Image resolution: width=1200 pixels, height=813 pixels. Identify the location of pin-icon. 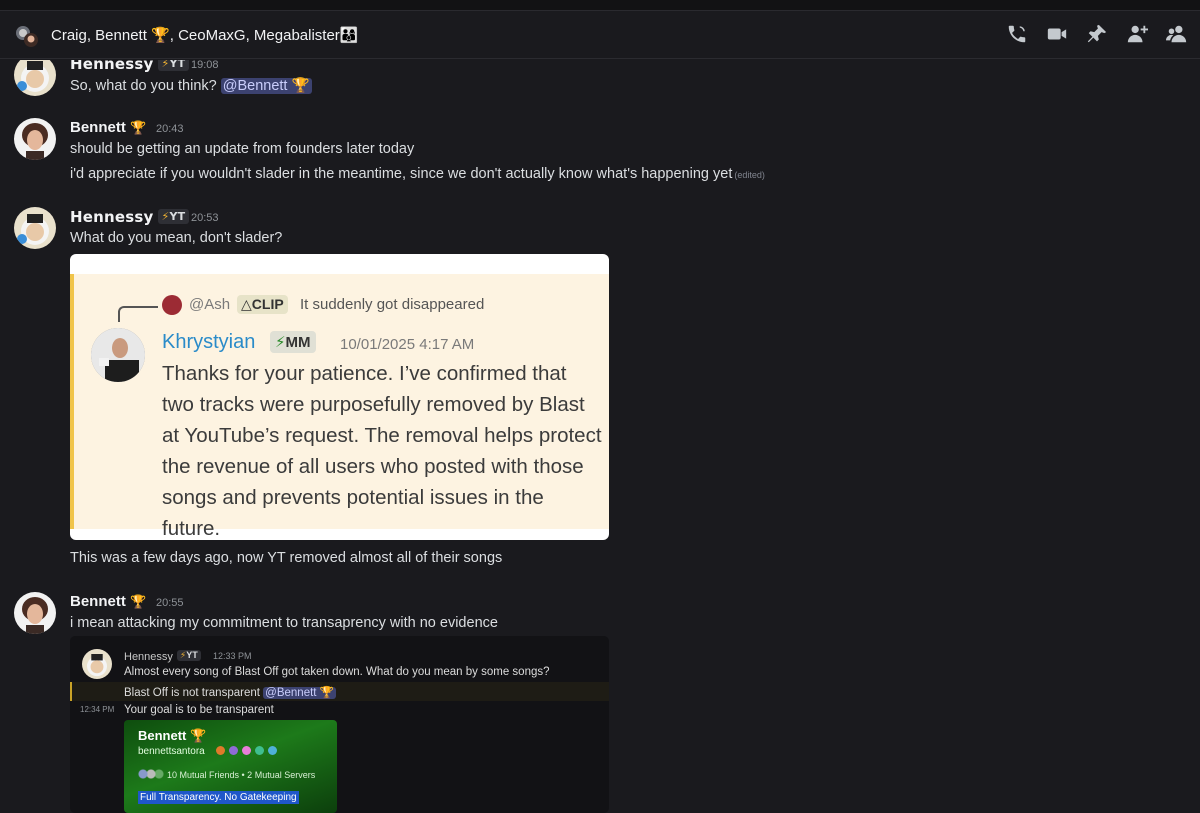
(1098, 35).